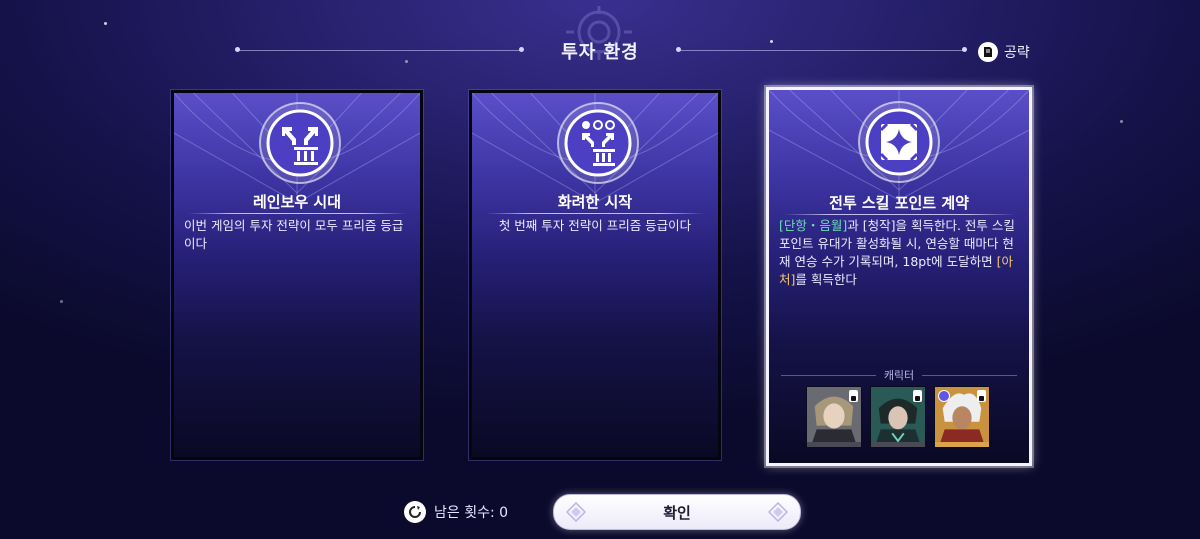 Image resolution: width=1200 pixels, height=539 pixels. Describe the element at coordinates (598, 143) in the screenshot. I see `dots-branch-tier-three-icon` at that location.